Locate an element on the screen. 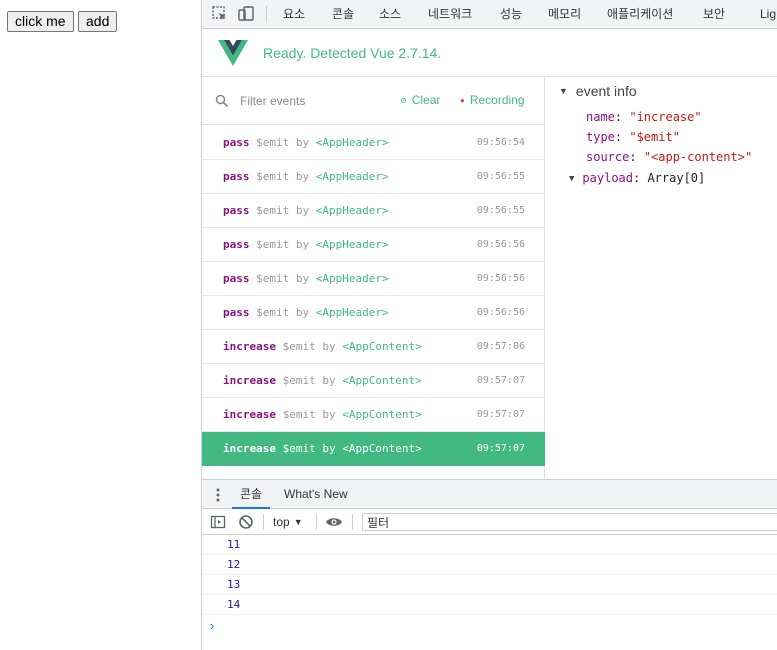 The width and height of the screenshot is (777, 650). clear-button: ⊘ Clear is located at coordinates (420, 100).